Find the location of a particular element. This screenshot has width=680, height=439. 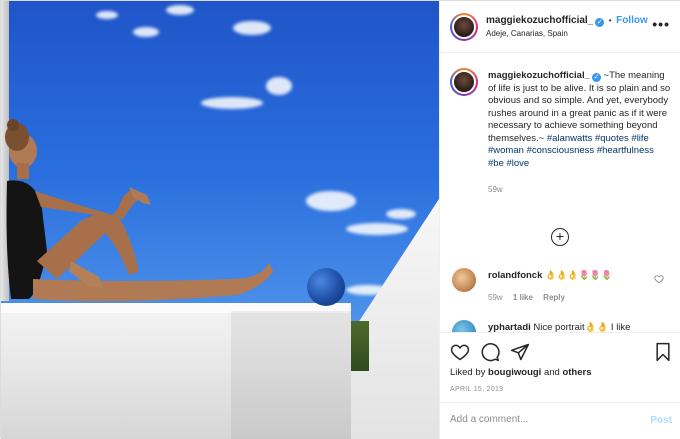

comment-icon is located at coordinates (490, 352).